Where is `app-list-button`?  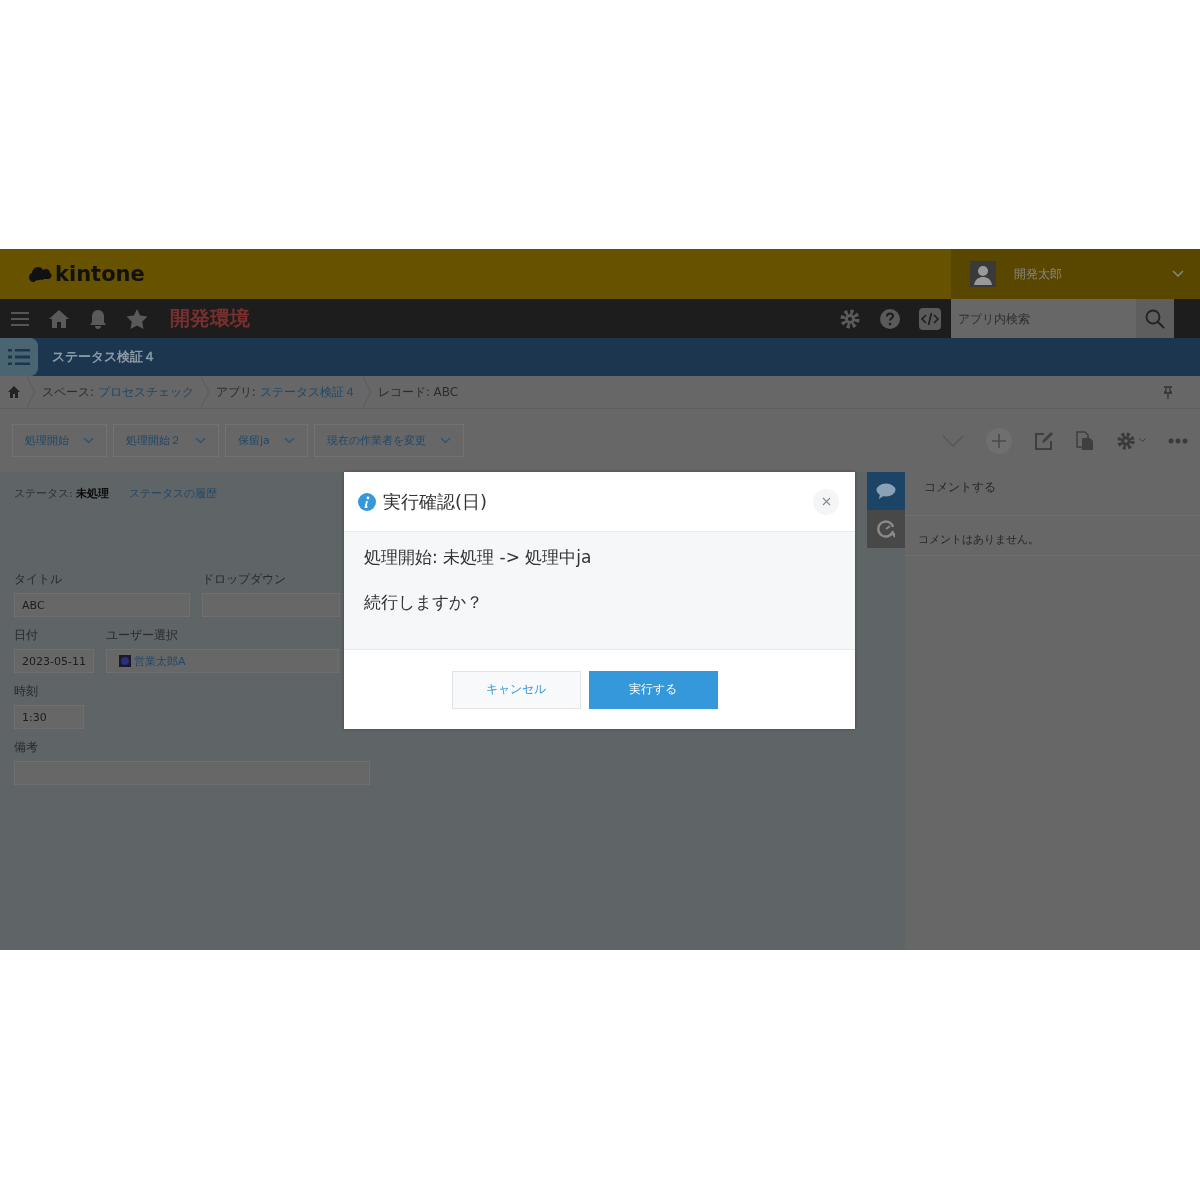 app-list-button is located at coordinates (19, 357).